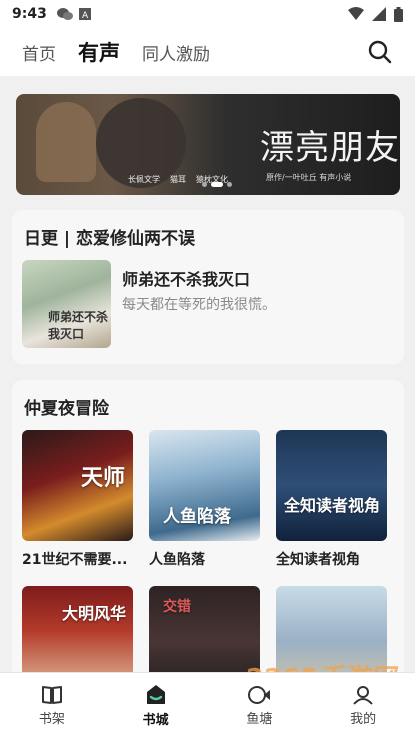  What do you see at coordinates (66, 304) in the screenshot?
I see `book-cover: 师弟还不杀我灭口` at bounding box center [66, 304].